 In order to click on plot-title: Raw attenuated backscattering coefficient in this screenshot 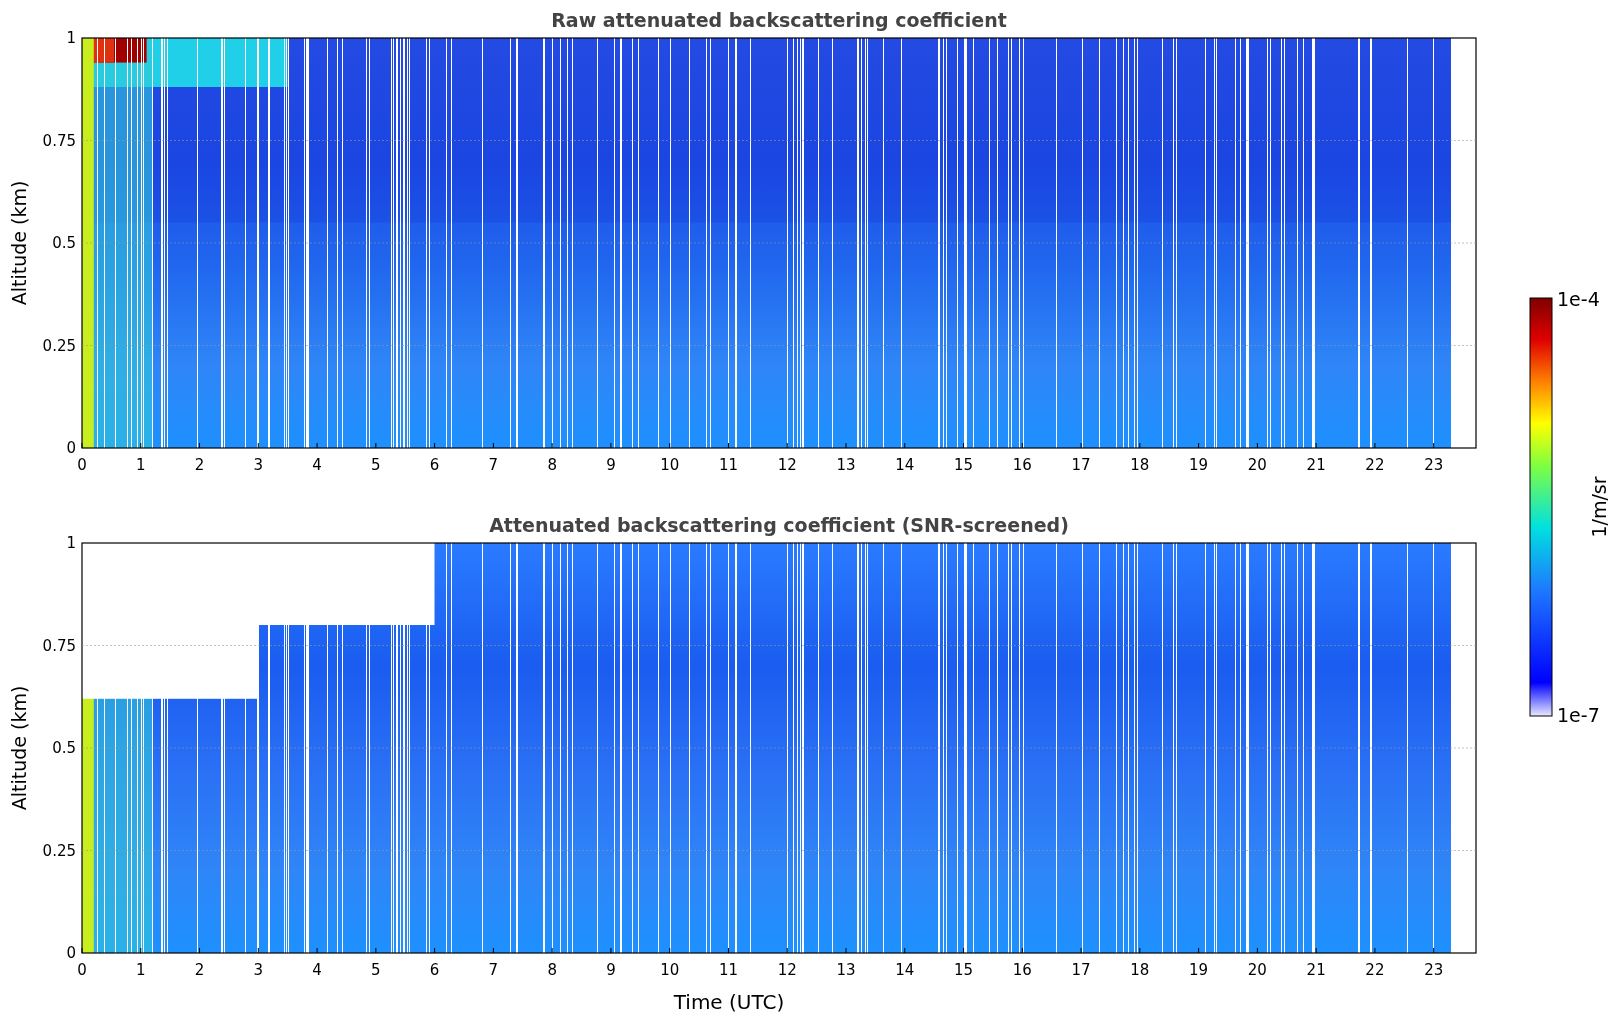, I will do `click(779, 20)`.